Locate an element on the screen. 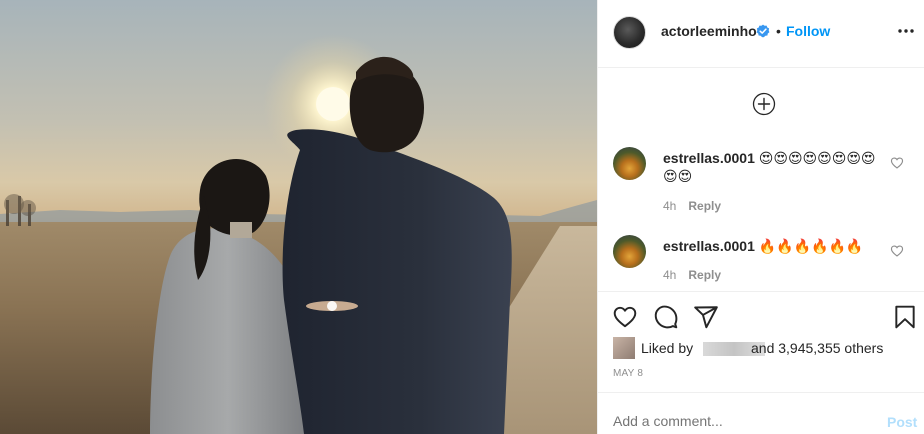  post-actions-section: Liked by and 3,945,355 others MAY 8 is located at coordinates (761, 341).